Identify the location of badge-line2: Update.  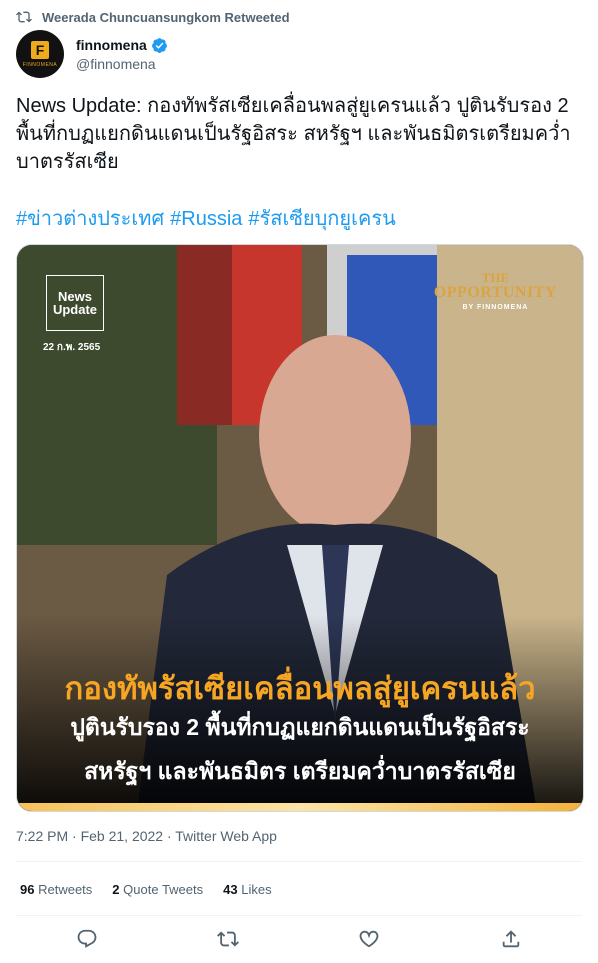
(75, 309).